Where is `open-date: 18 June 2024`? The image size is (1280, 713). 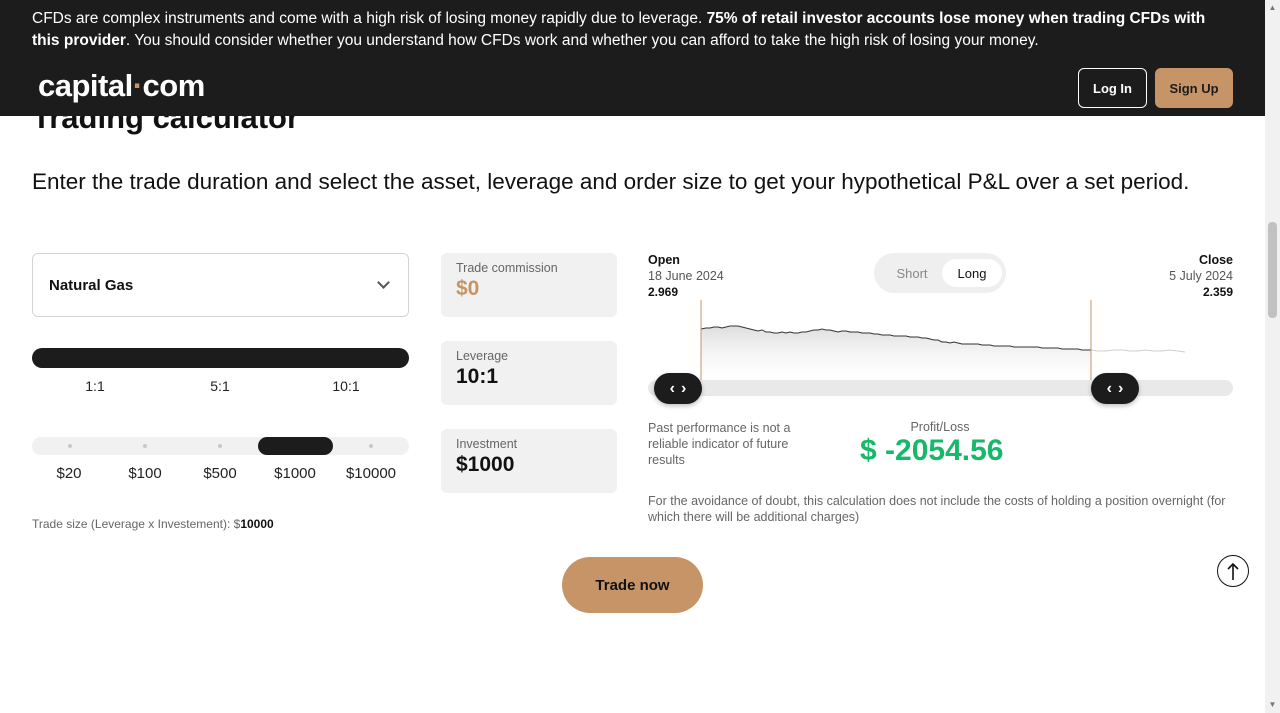
open-date: 18 June 2024 is located at coordinates (686, 276).